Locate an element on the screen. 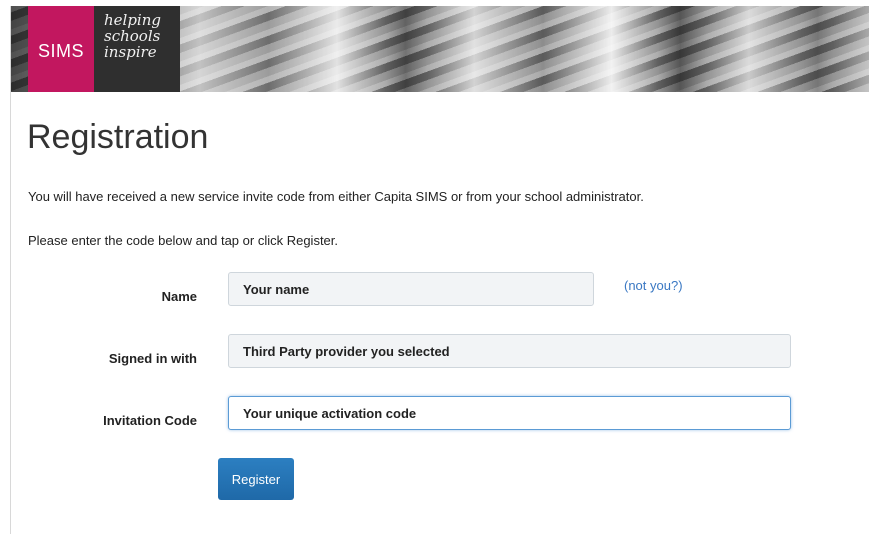 The image size is (875, 534). tagline-line-2: schools is located at coordinates (132, 36).